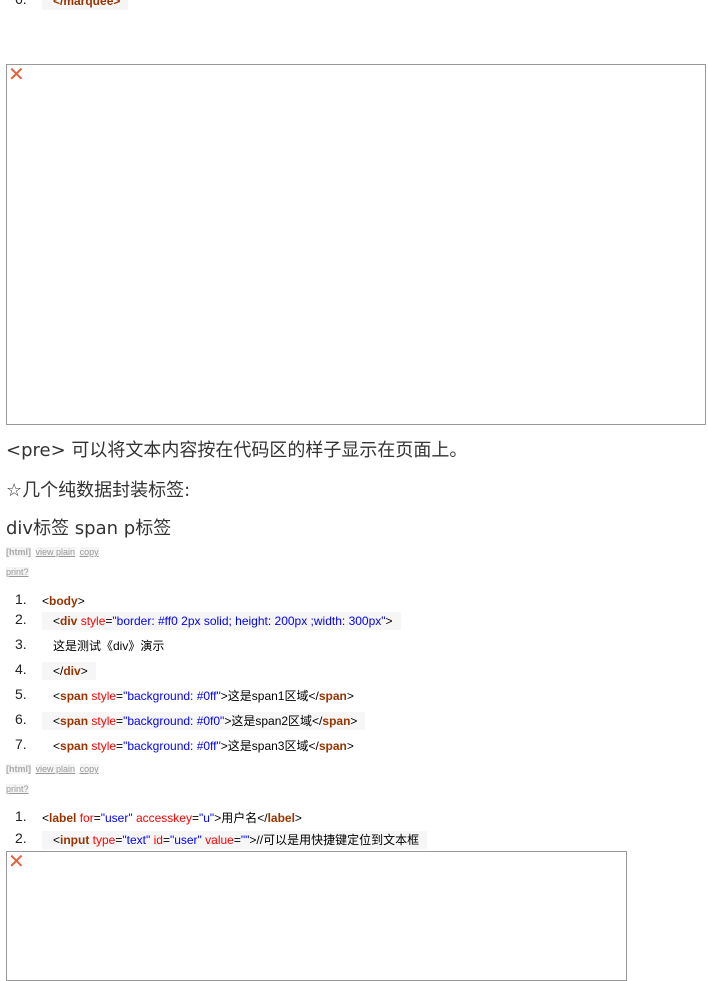 The width and height of the screenshot is (708, 981). I want to click on code-token: "background: #0f0", so click(174, 721).